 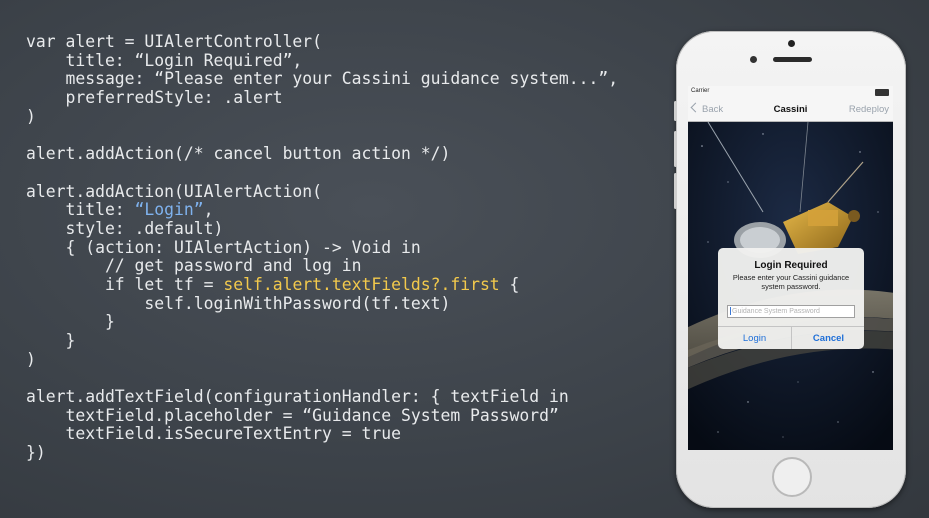 I want to click on code-token: self.loginWithPassword(tf.text), so click(x=238, y=303).